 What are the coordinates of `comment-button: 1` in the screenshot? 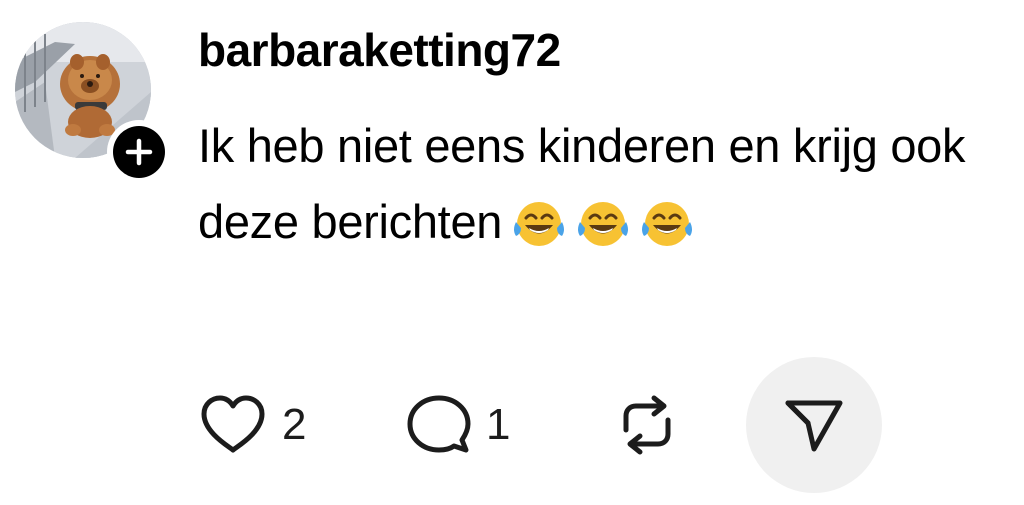 It's located at (458, 425).